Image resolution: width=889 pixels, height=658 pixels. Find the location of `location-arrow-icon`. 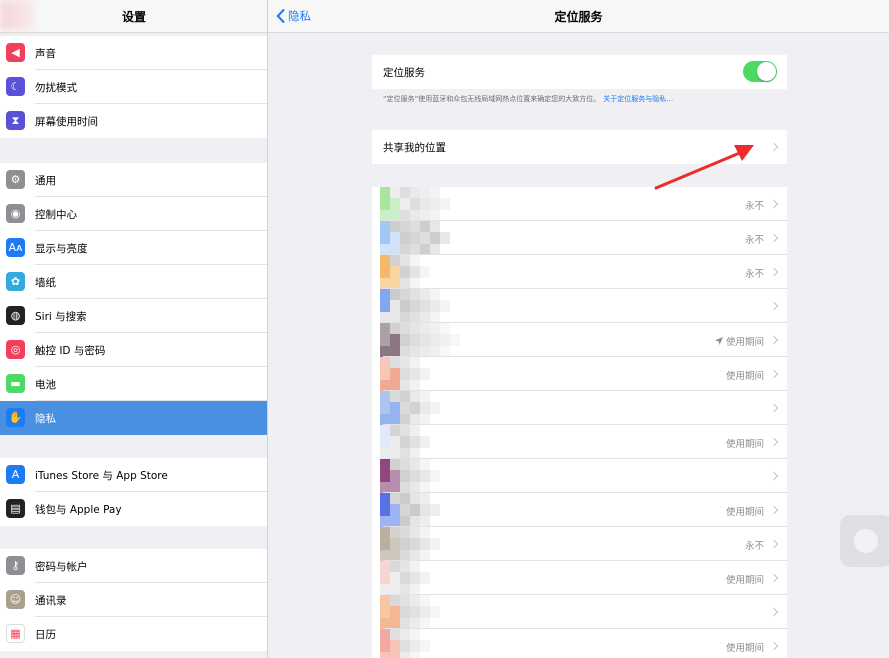

location-arrow-icon is located at coordinates (718, 341).